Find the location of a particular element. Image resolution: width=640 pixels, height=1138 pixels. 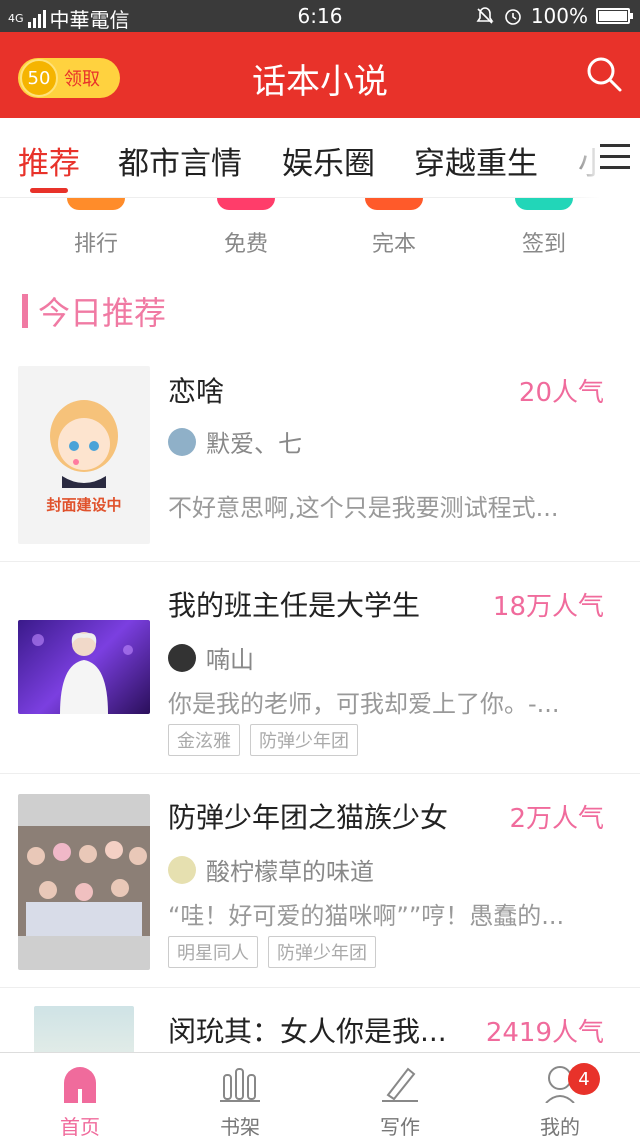

author-name: 喃山 is located at coordinates (230, 660).